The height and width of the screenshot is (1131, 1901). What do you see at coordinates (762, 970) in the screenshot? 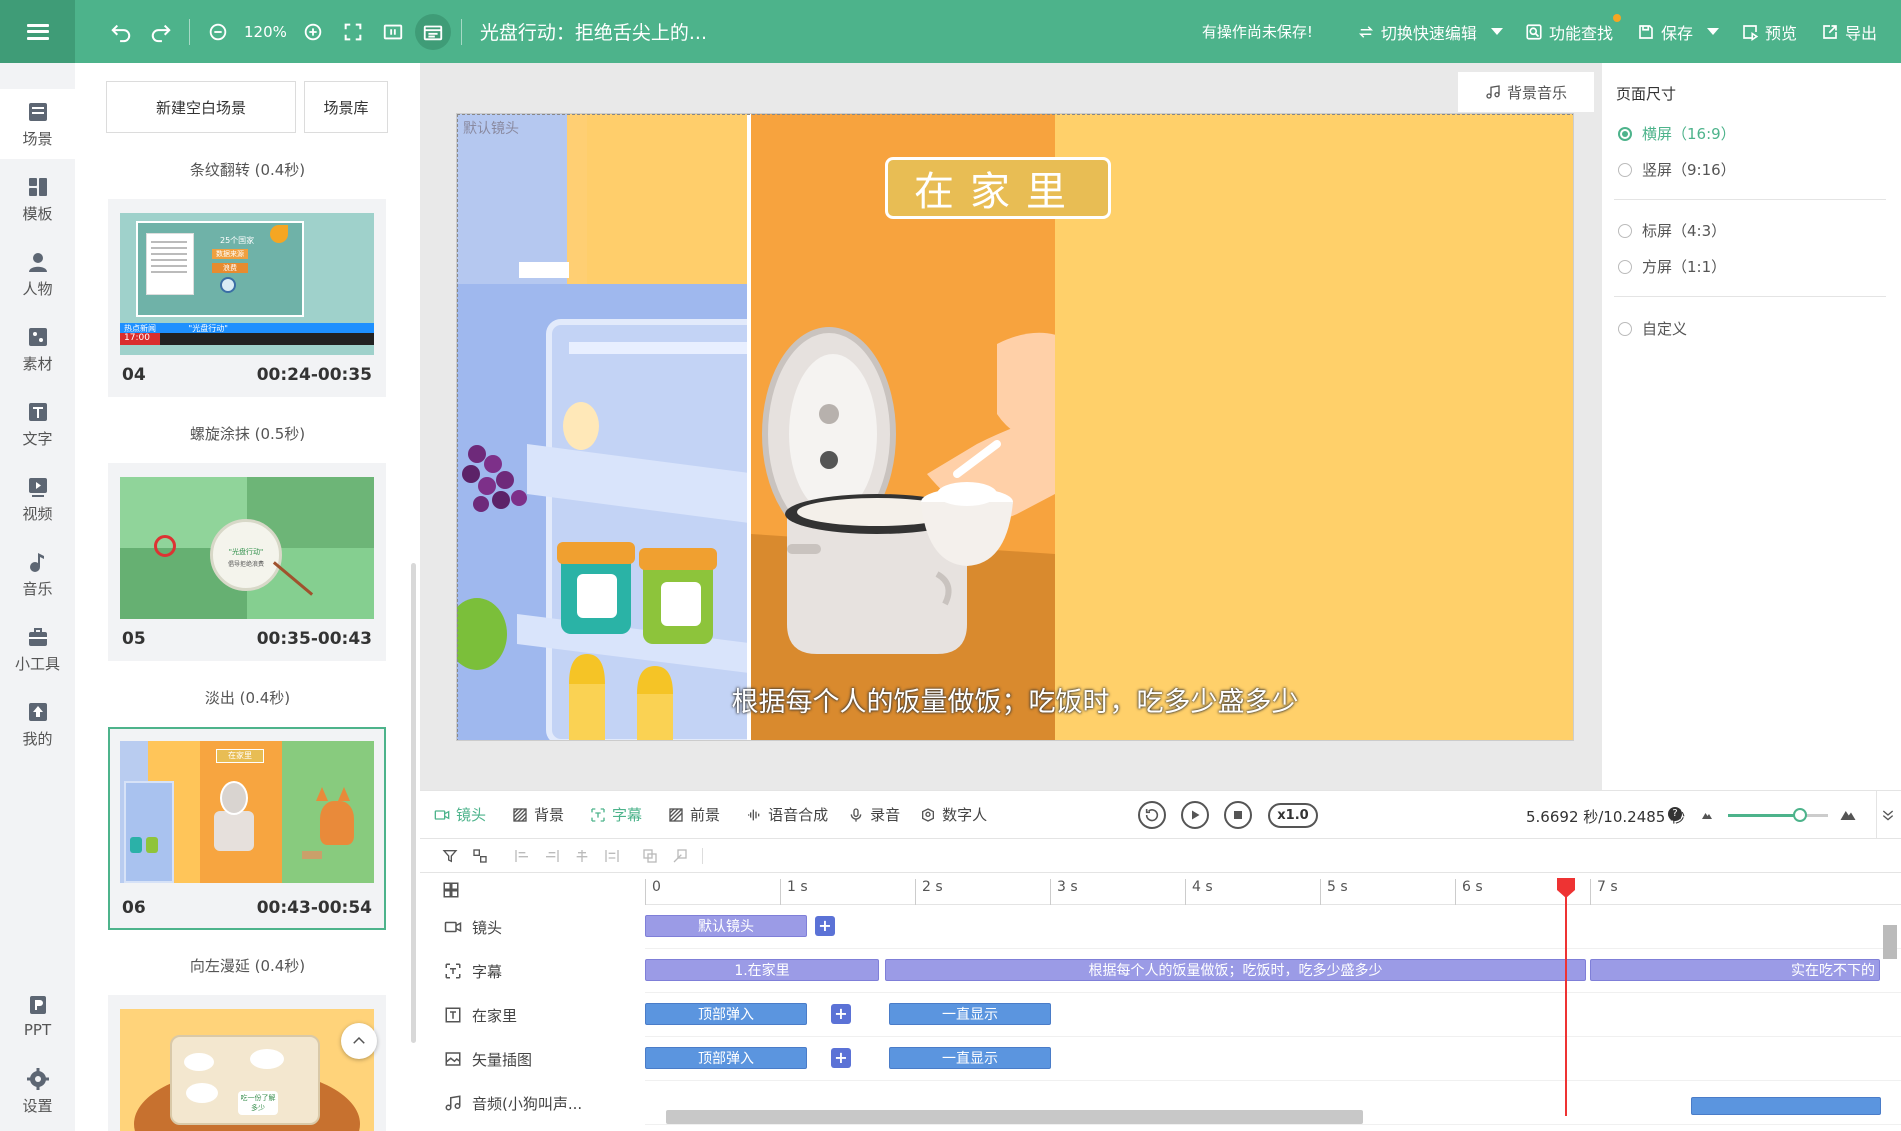
I see `clip: 1.在家里` at bounding box center [762, 970].